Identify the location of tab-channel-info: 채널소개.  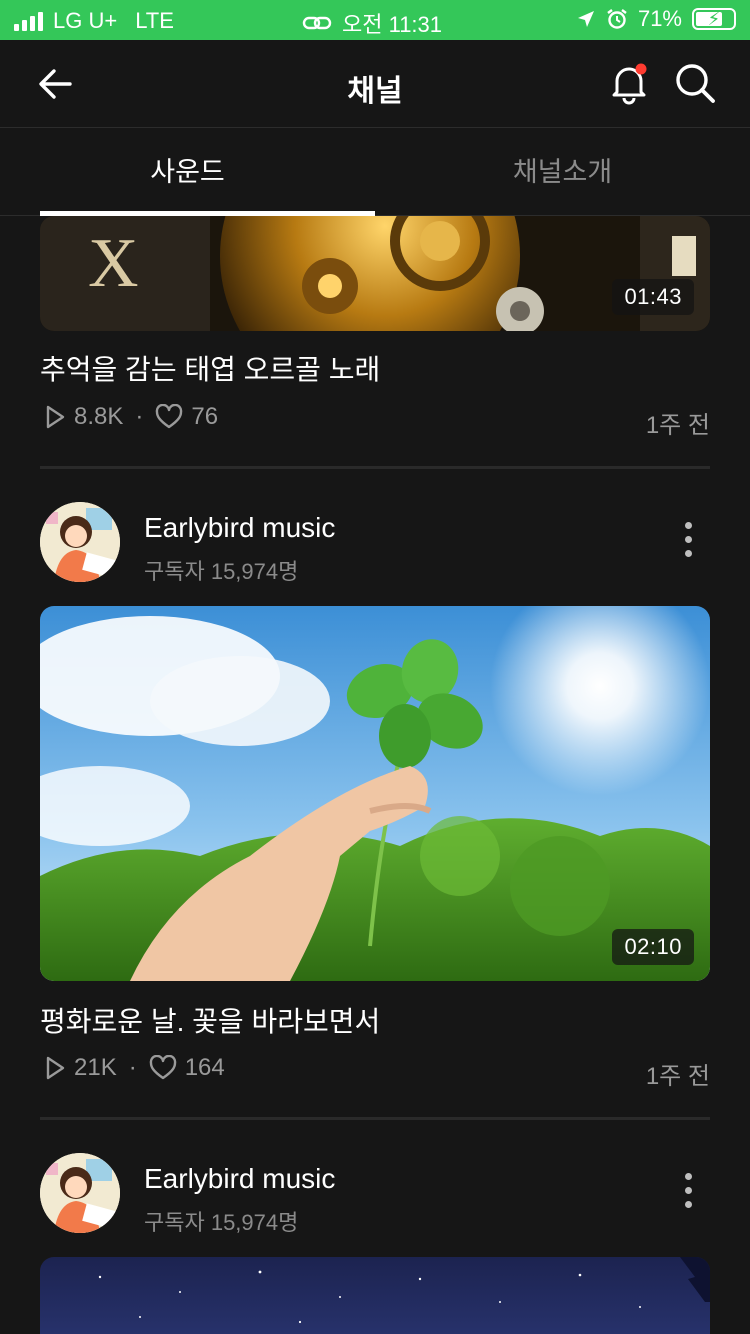
(562, 172).